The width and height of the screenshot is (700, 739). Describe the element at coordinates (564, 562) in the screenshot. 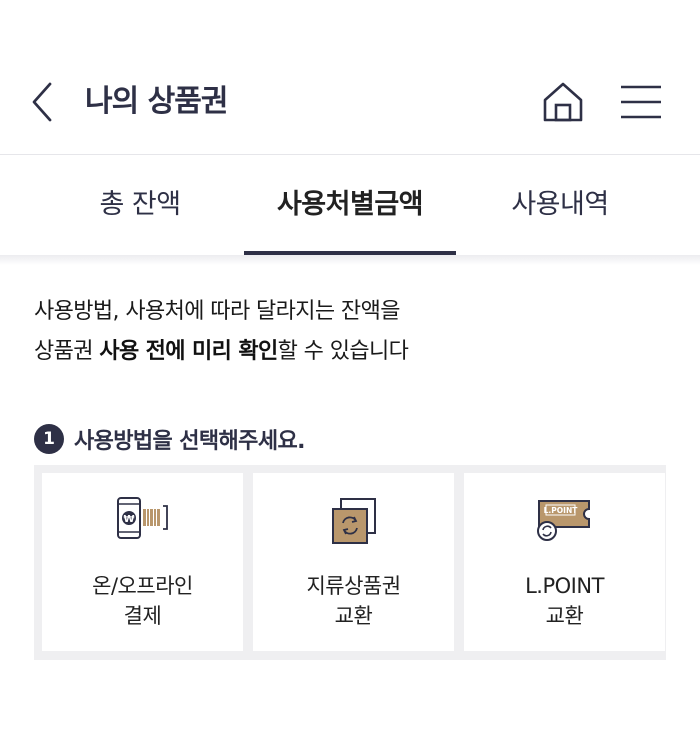

I see `option-lpoint-exchange: L.POINT L.POINT 교환` at that location.